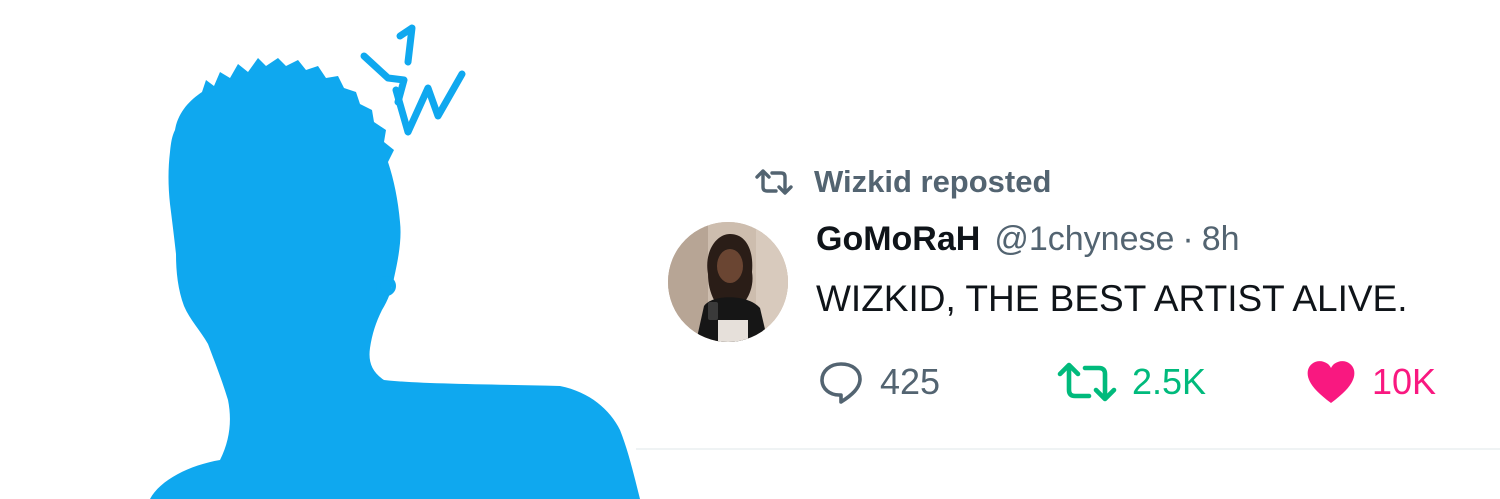 The width and height of the screenshot is (1500, 499). I want to click on reply-button: 425, so click(878, 382).